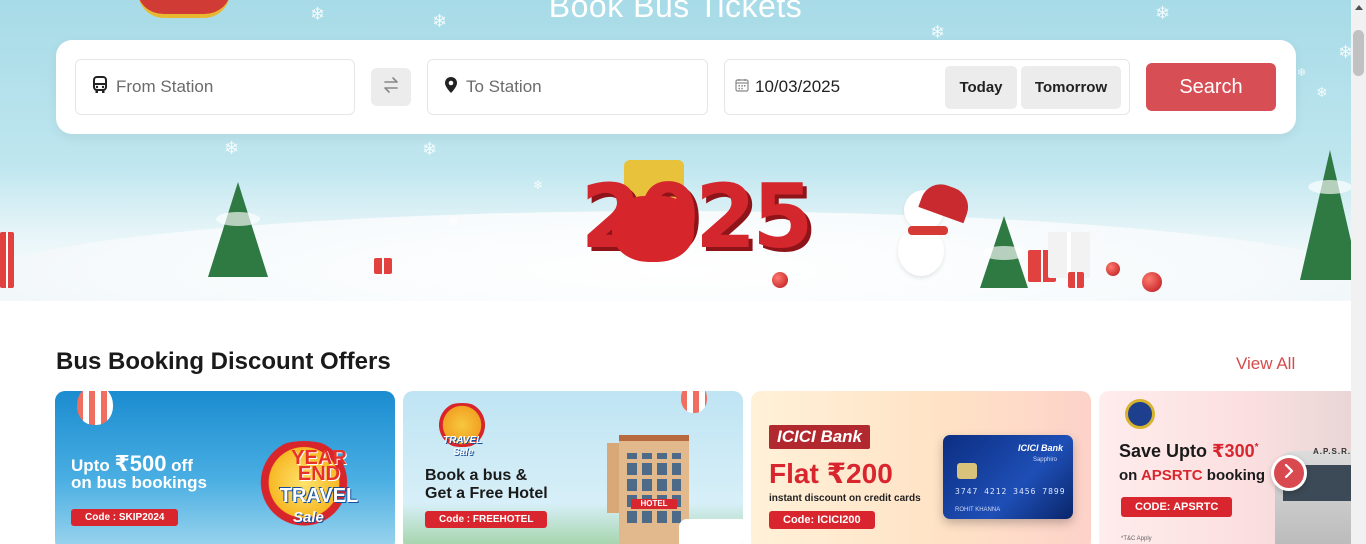 The height and width of the screenshot is (544, 1366). What do you see at coordinates (486, 493) in the screenshot?
I see `offer-subline: Get a Free Hotel` at bounding box center [486, 493].